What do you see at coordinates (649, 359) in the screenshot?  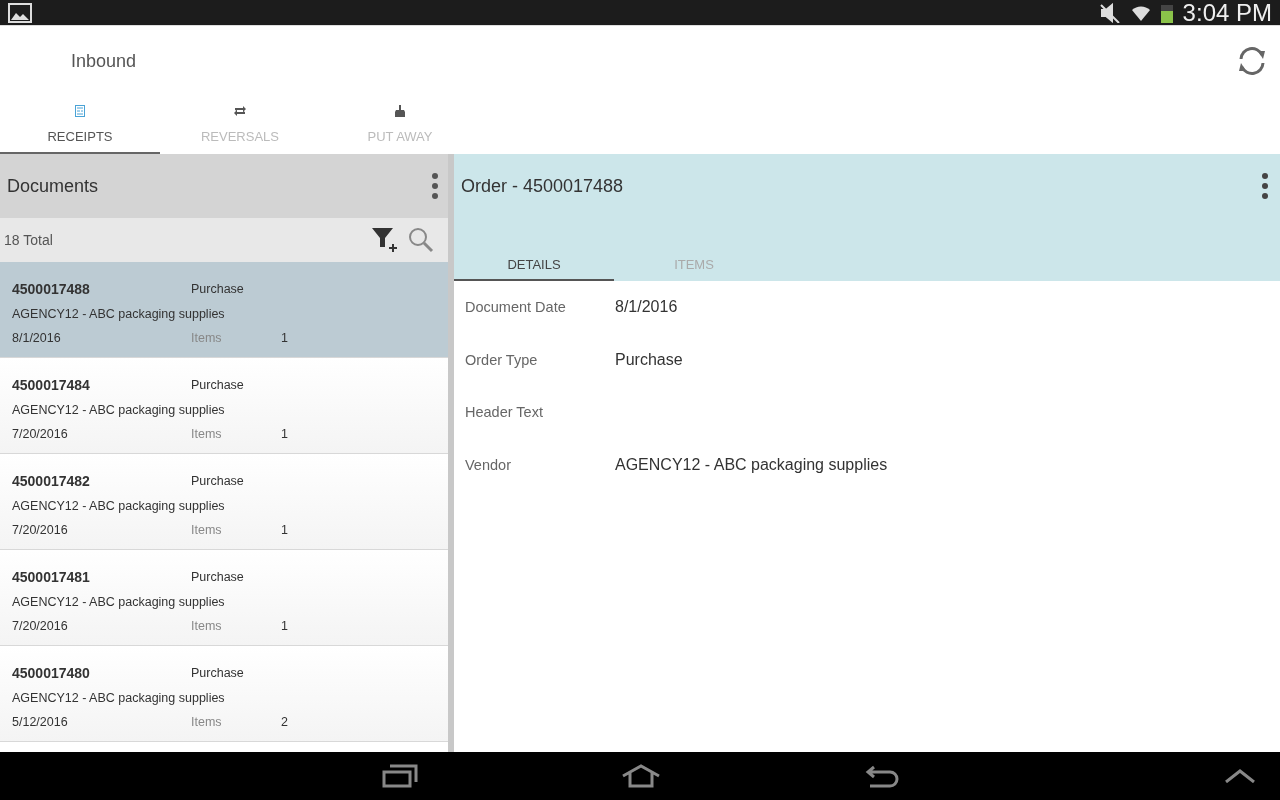 I see `field-value: Purchase` at bounding box center [649, 359].